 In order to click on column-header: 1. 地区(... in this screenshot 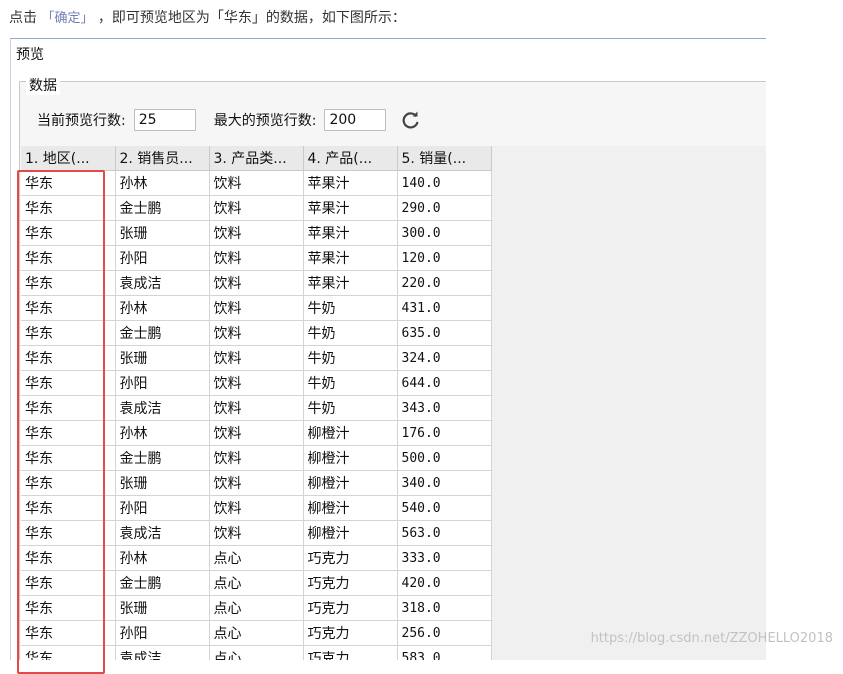, I will do `click(68, 158)`.